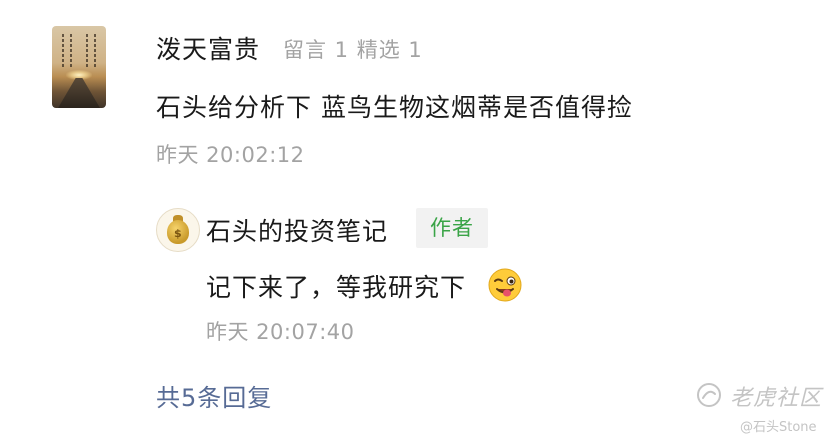  Describe the element at coordinates (778, 427) in the screenshot. I see `watermark-handle: @石头Stone` at that location.